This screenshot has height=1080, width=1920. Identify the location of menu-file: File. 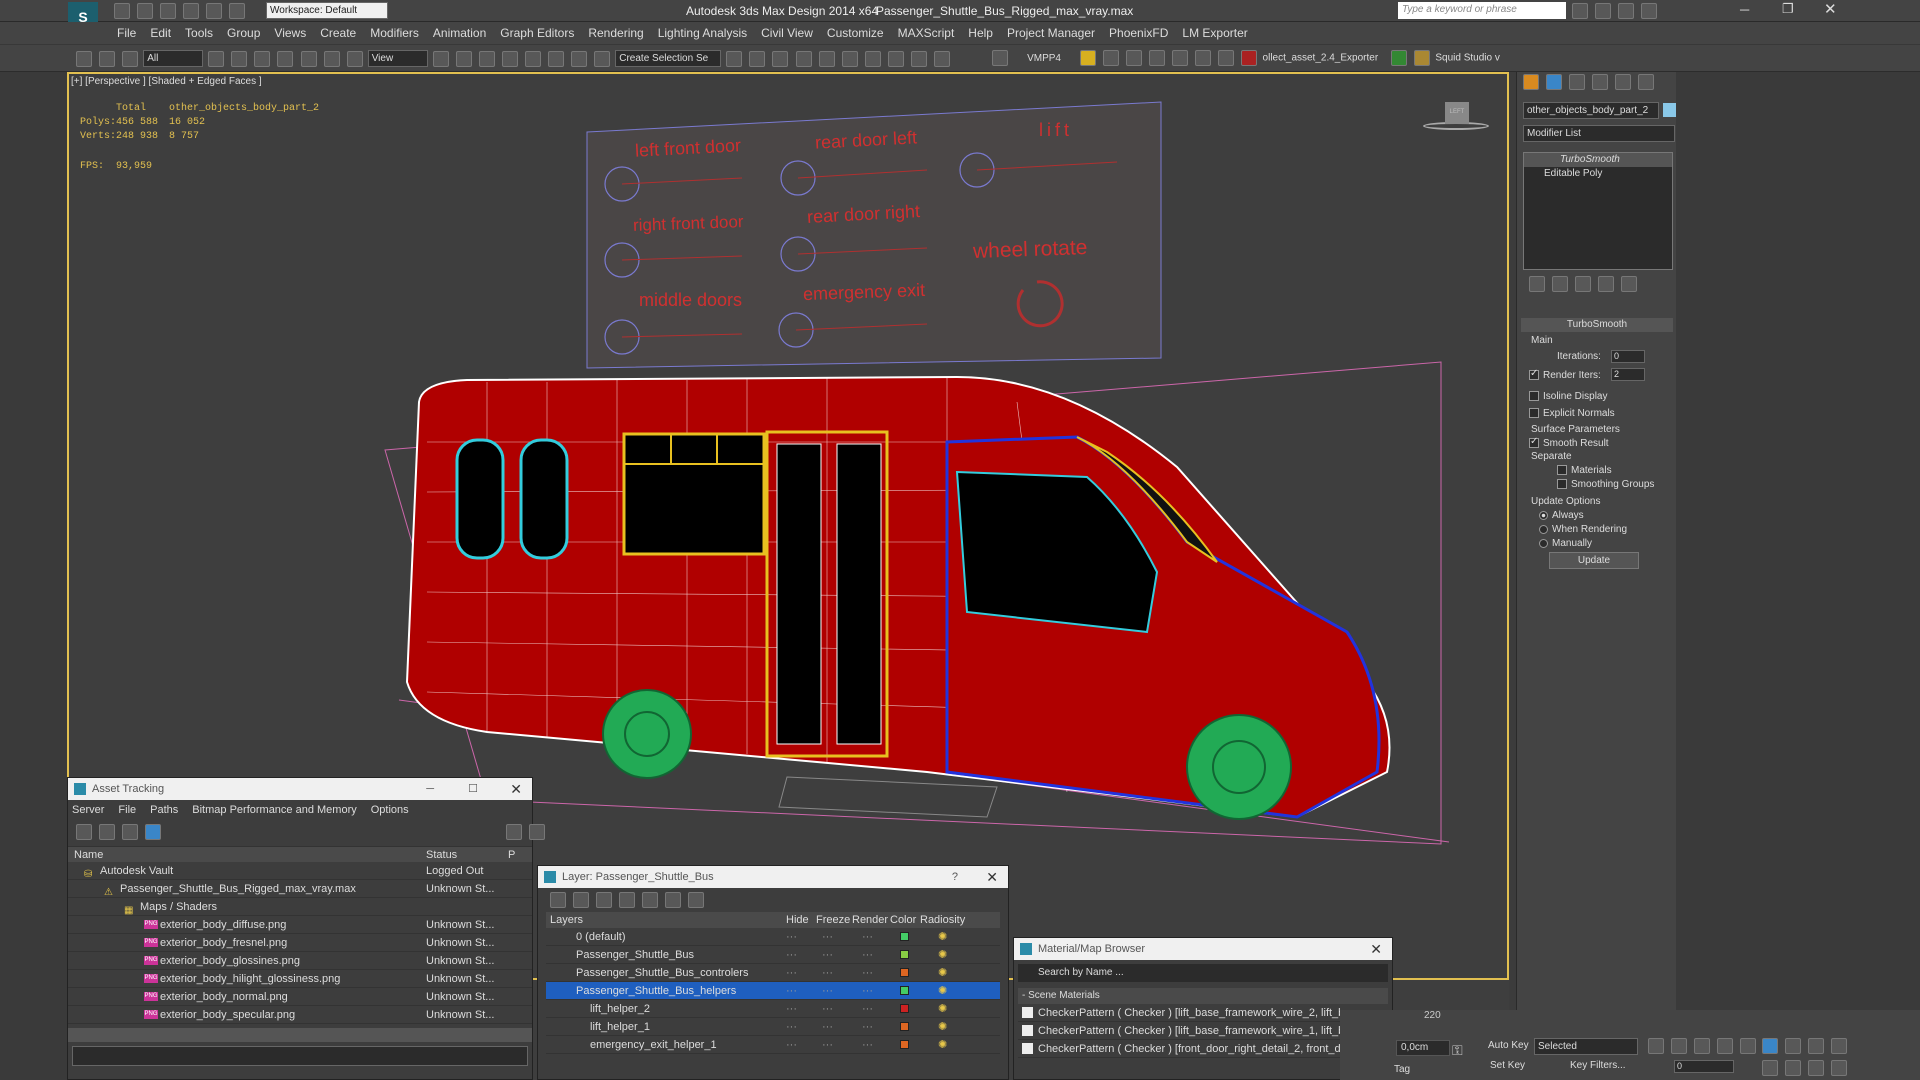
(126, 33).